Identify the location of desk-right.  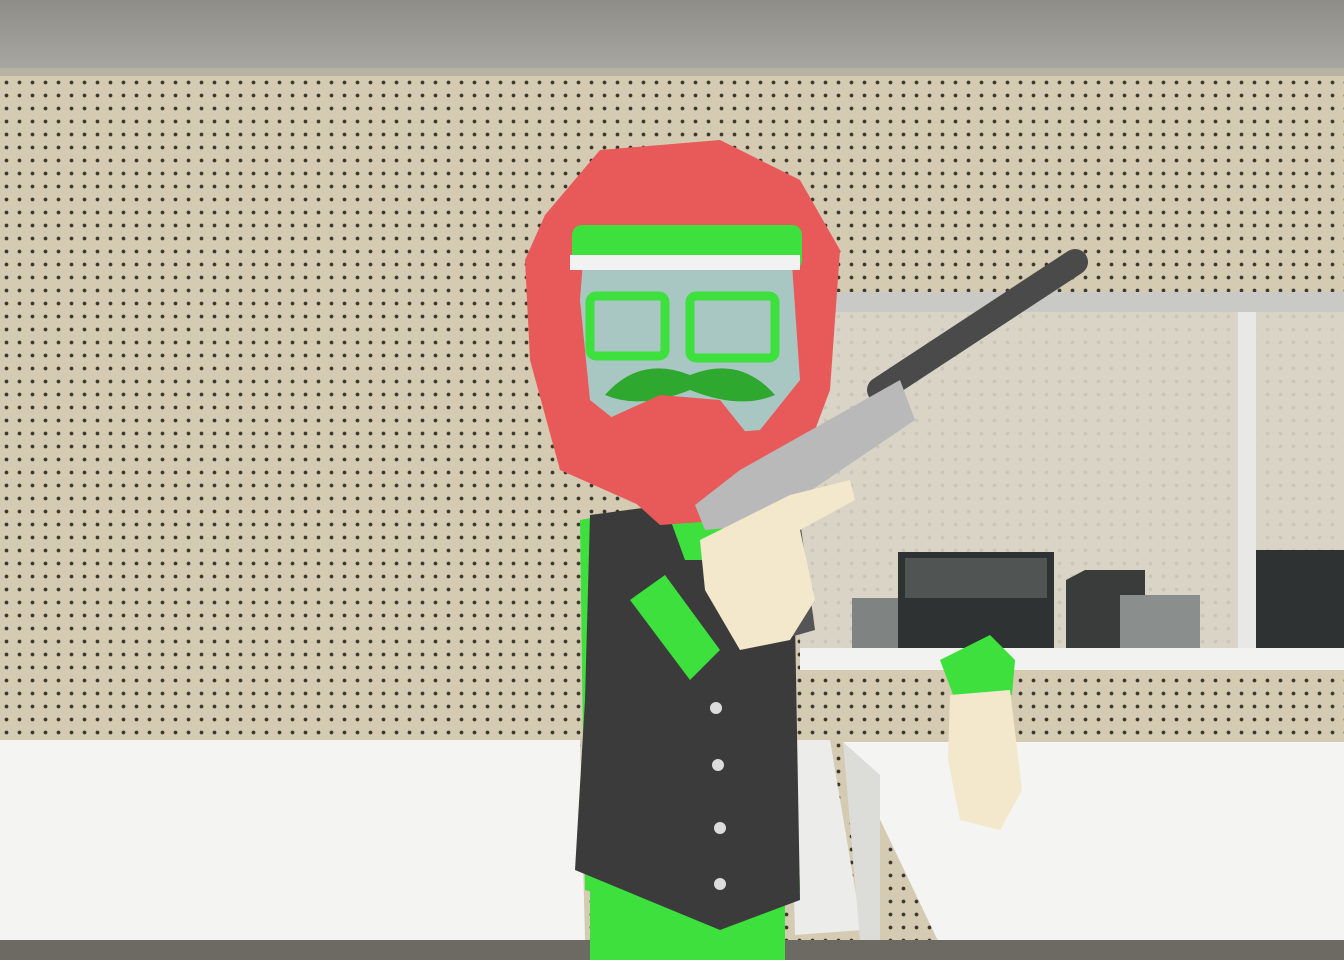
(1093, 843).